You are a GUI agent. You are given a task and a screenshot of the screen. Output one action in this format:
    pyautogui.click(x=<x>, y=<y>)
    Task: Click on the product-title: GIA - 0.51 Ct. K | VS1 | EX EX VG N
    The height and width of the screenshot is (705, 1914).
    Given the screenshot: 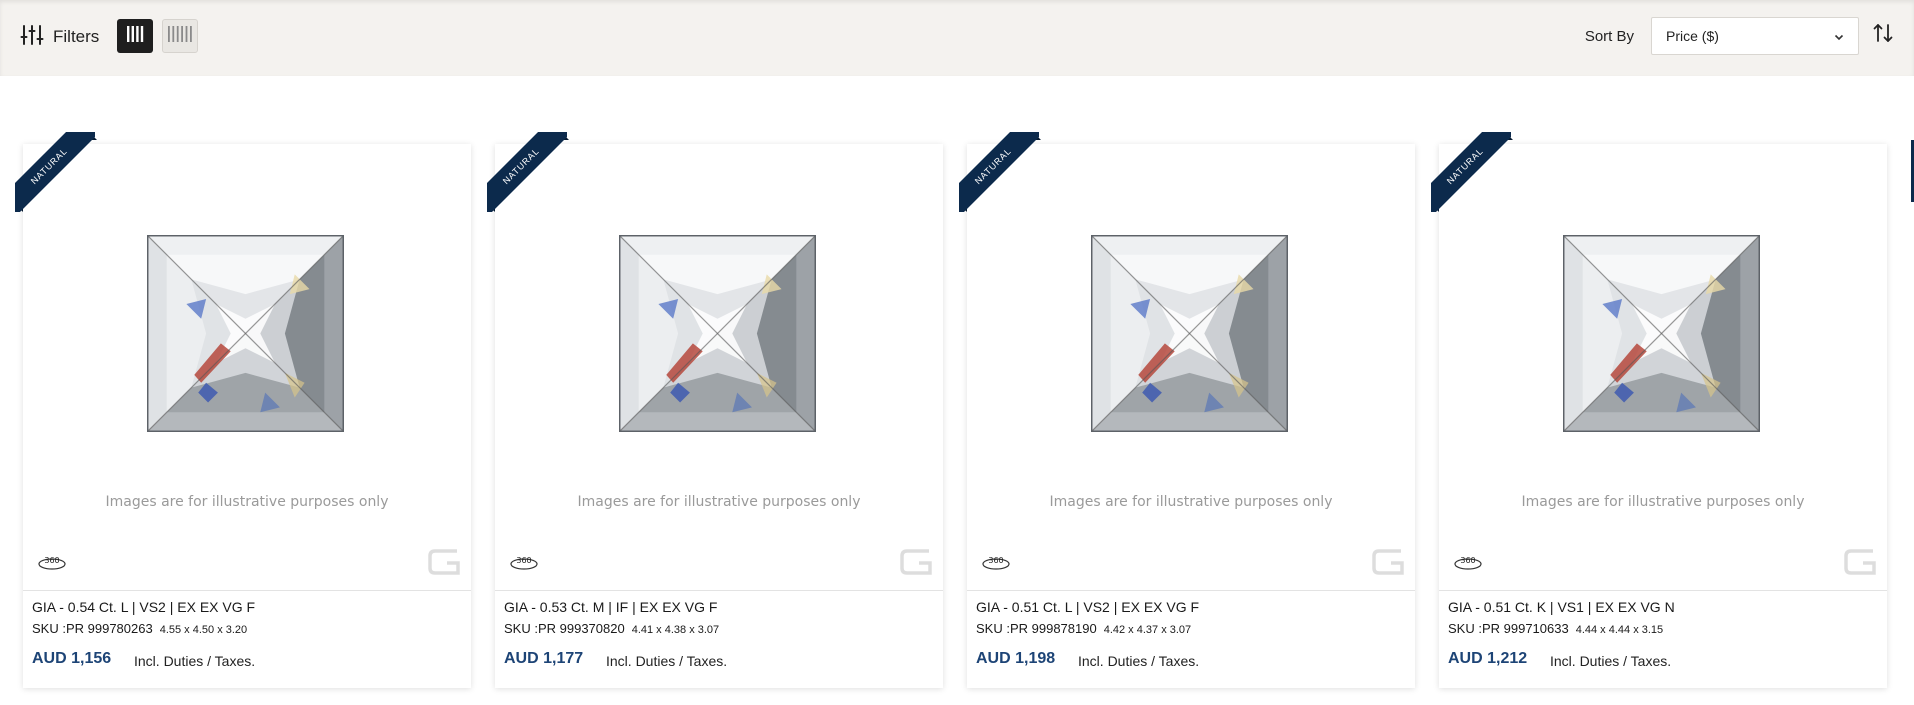 What is the action you would take?
    pyautogui.click(x=1561, y=607)
    